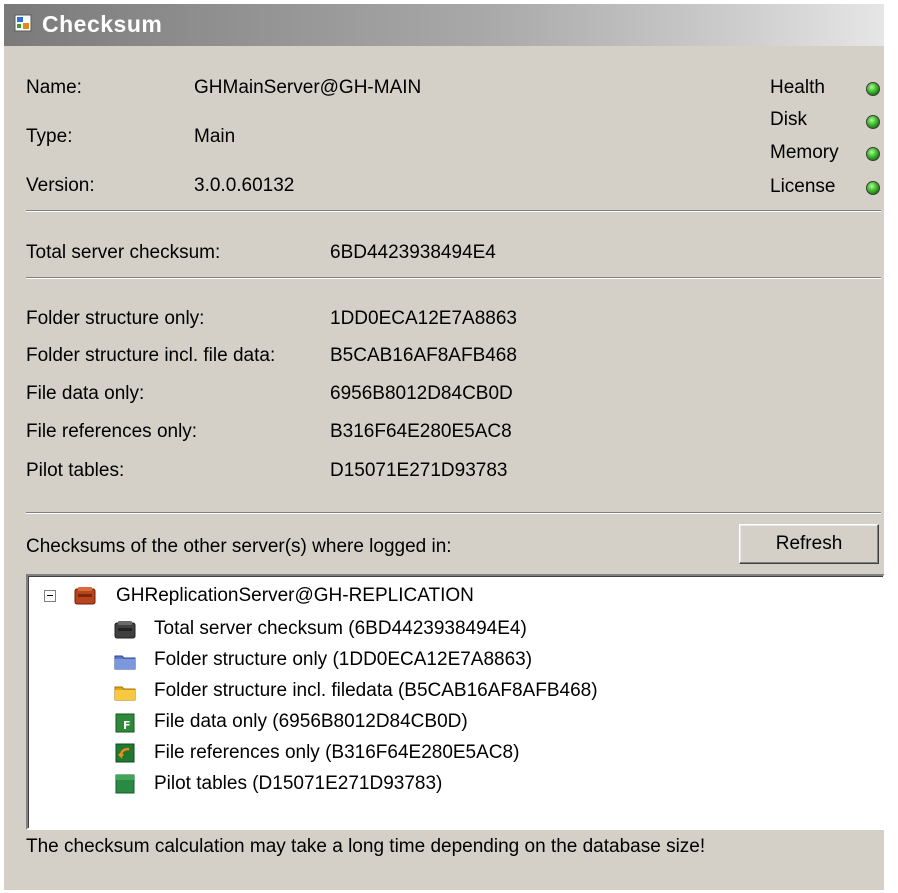 This screenshot has height=893, width=898. Describe the element at coordinates (54, 87) in the screenshot. I see `name-label: Name:` at that location.